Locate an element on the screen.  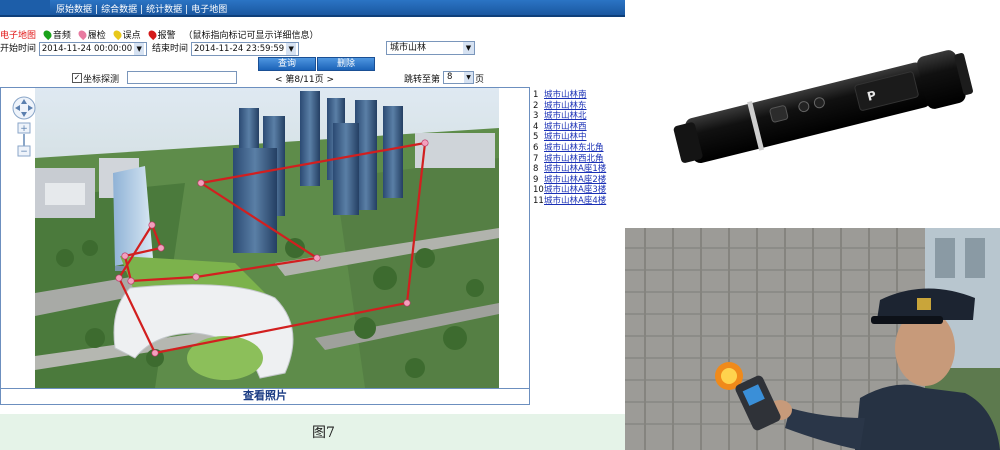
checkpoint-link: 城市山林东 is located at coordinates (565, 106).